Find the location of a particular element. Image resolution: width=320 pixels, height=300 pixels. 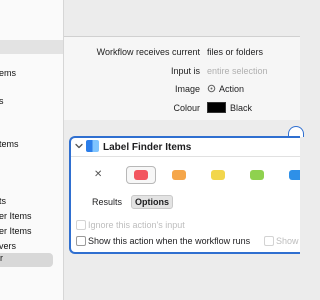

tab-options: Options is located at coordinates (152, 202).